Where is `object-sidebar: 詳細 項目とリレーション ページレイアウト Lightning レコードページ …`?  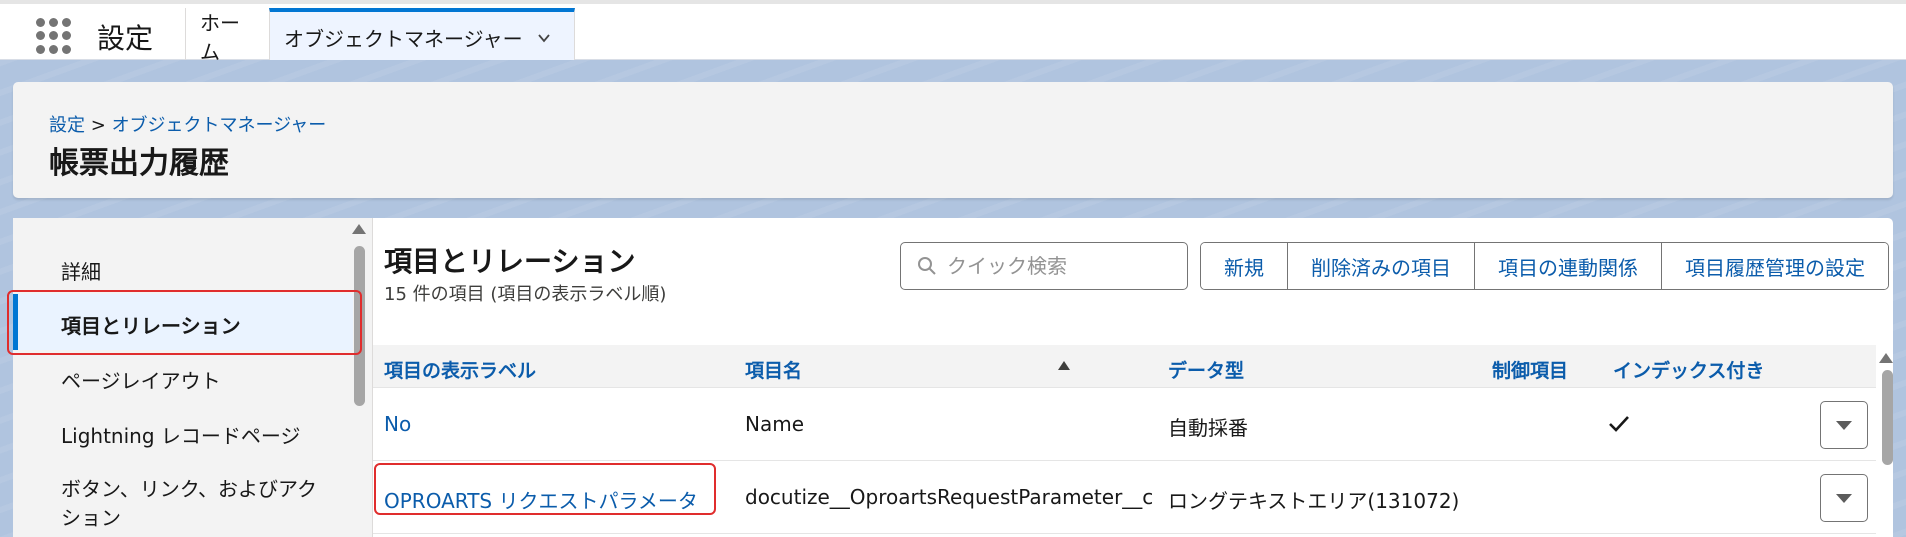
object-sidebar: 詳細 項目とリレーション ページレイアウト Lightning レコードページ … is located at coordinates (193, 377).